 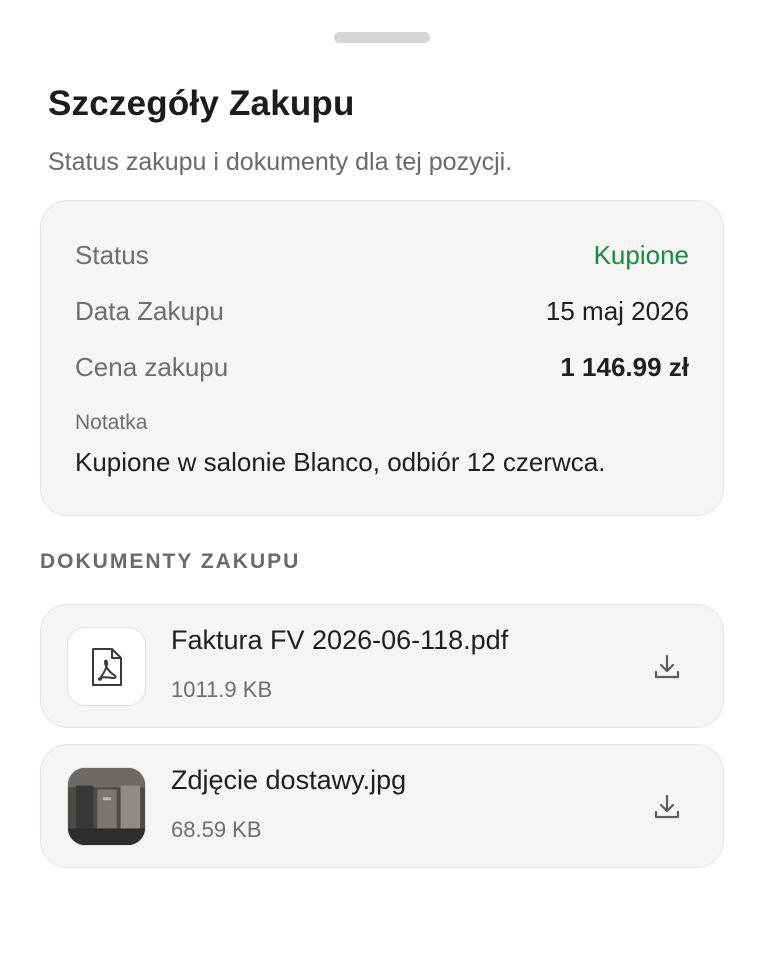 What do you see at coordinates (641, 254) in the screenshot?
I see `status-value: Kupione` at bounding box center [641, 254].